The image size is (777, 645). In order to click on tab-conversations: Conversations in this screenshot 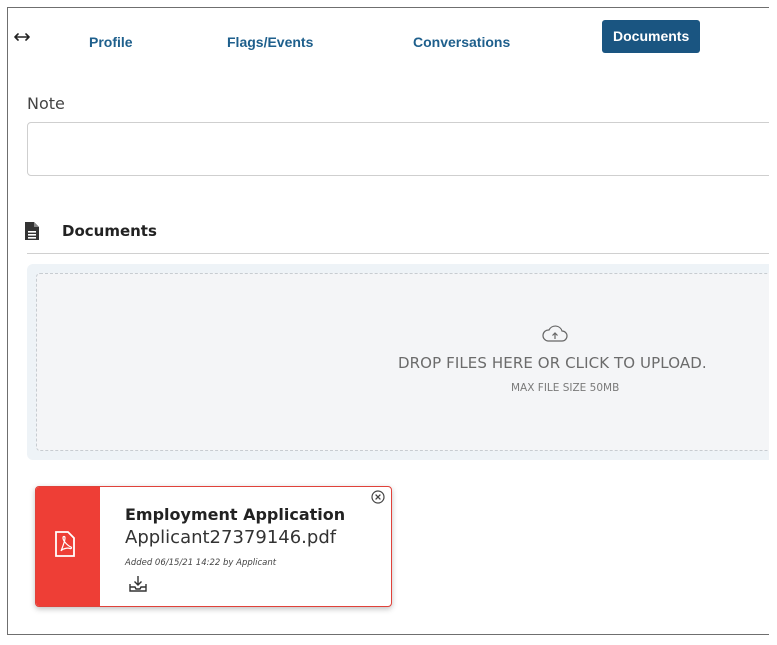, I will do `click(461, 42)`.